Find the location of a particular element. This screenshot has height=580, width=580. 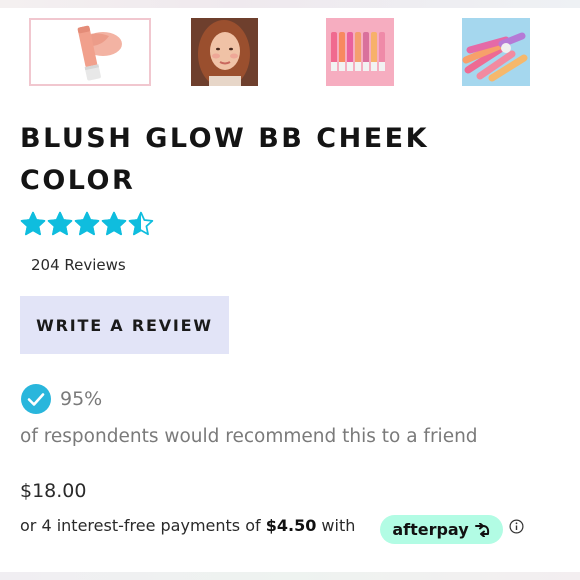

model-portrait-image is located at coordinates (224, 52).